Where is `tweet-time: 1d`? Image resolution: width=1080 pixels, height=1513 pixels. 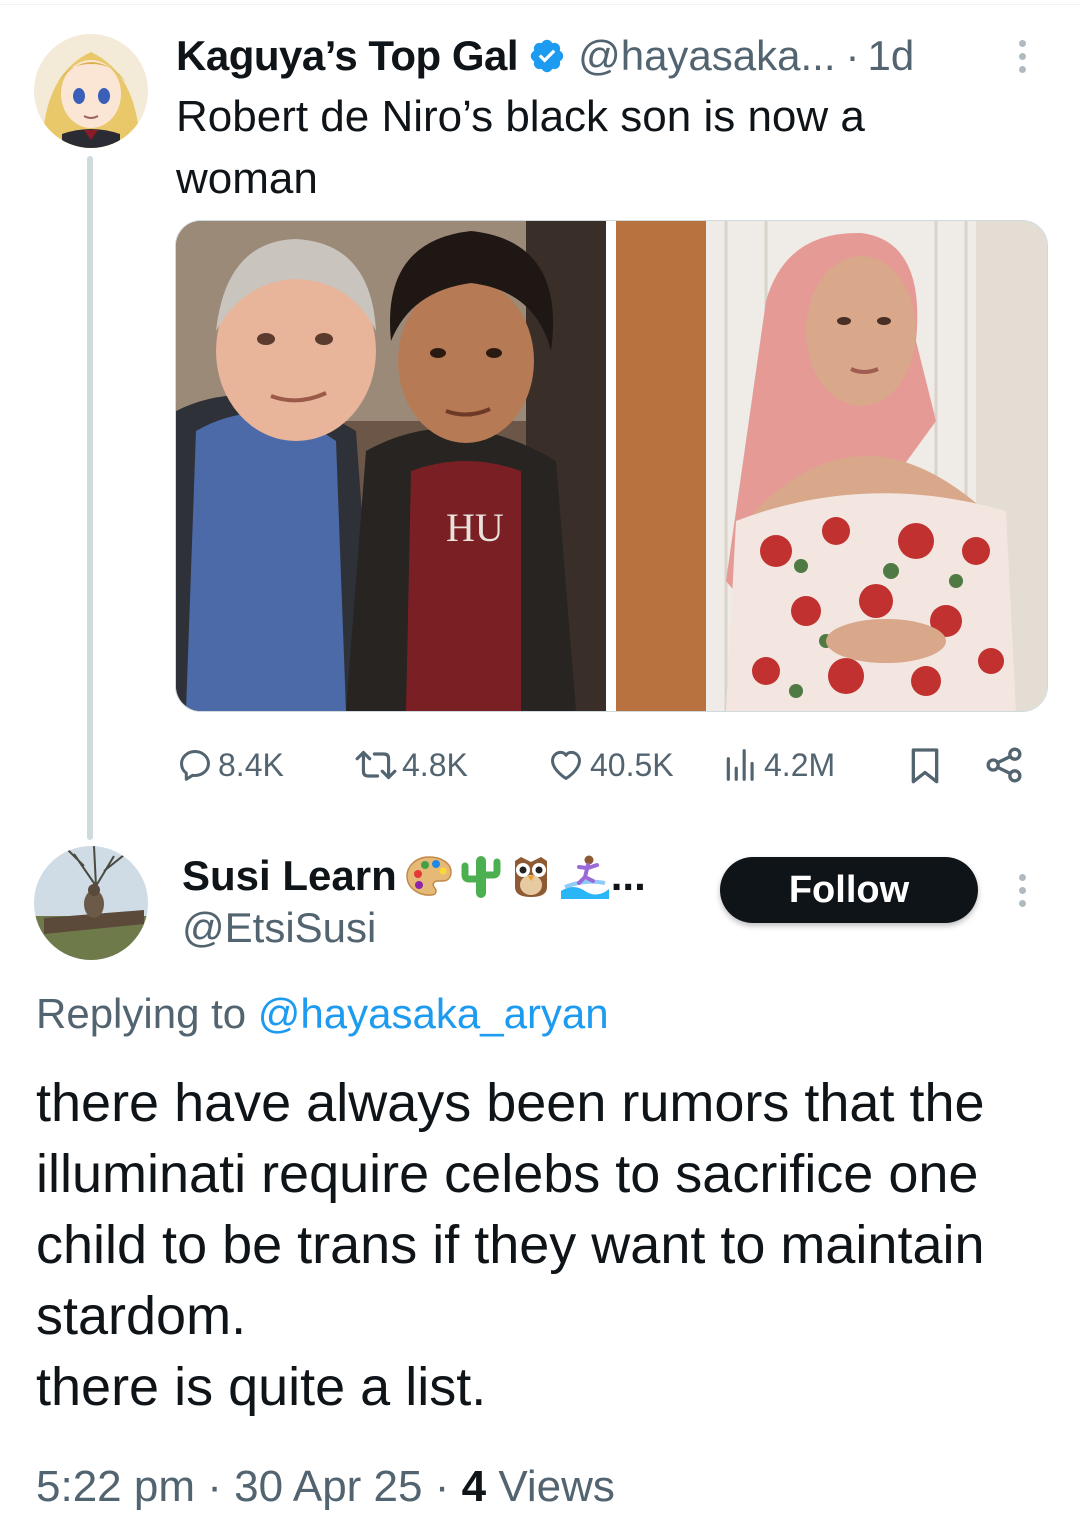
tweet-time: 1d is located at coordinates (891, 56).